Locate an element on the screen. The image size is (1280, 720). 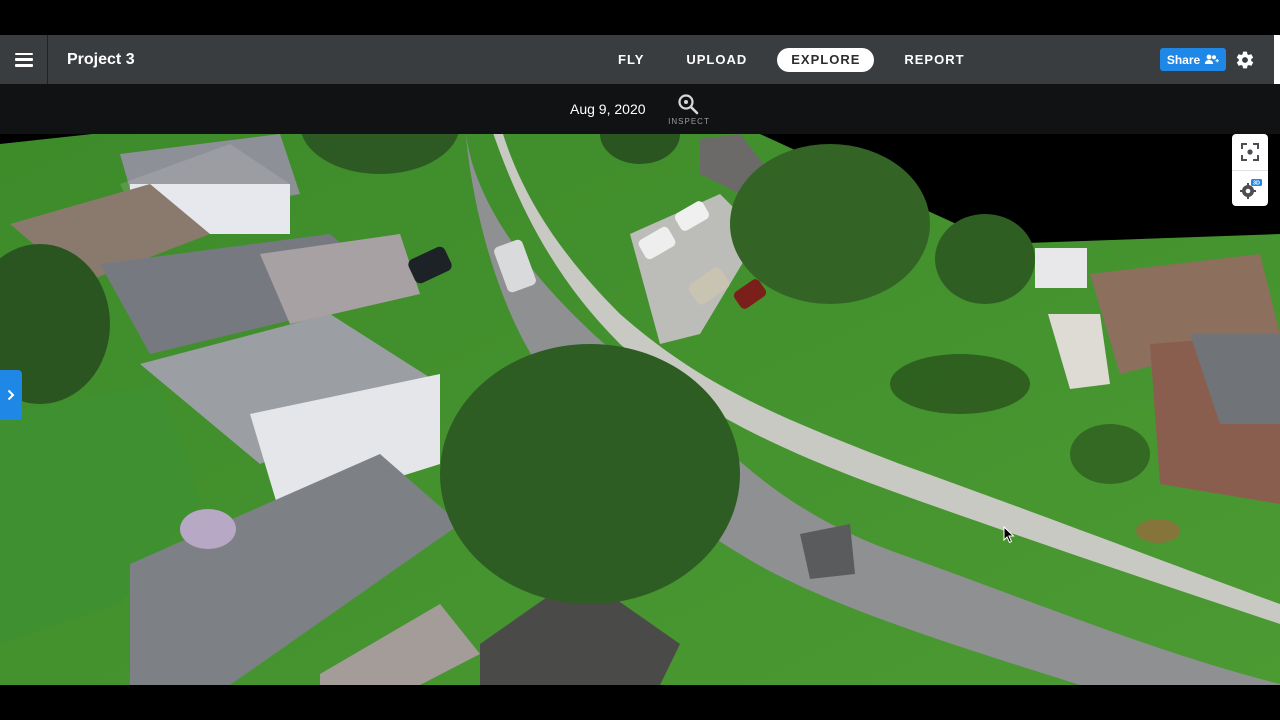
mouse-cursor-icon is located at coordinates (1009, 535).